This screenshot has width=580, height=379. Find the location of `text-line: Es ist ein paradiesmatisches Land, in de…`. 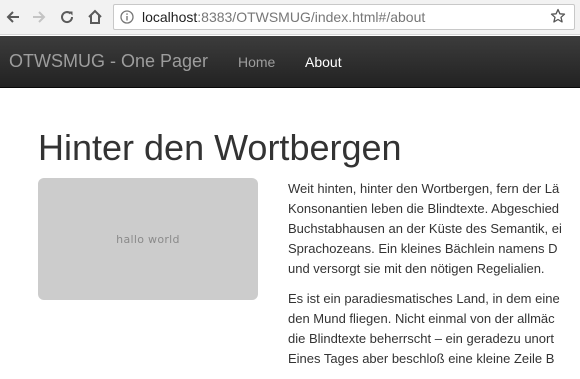

text-line: Es ist ein paradiesmatisches Land, in de… is located at coordinates (424, 298).